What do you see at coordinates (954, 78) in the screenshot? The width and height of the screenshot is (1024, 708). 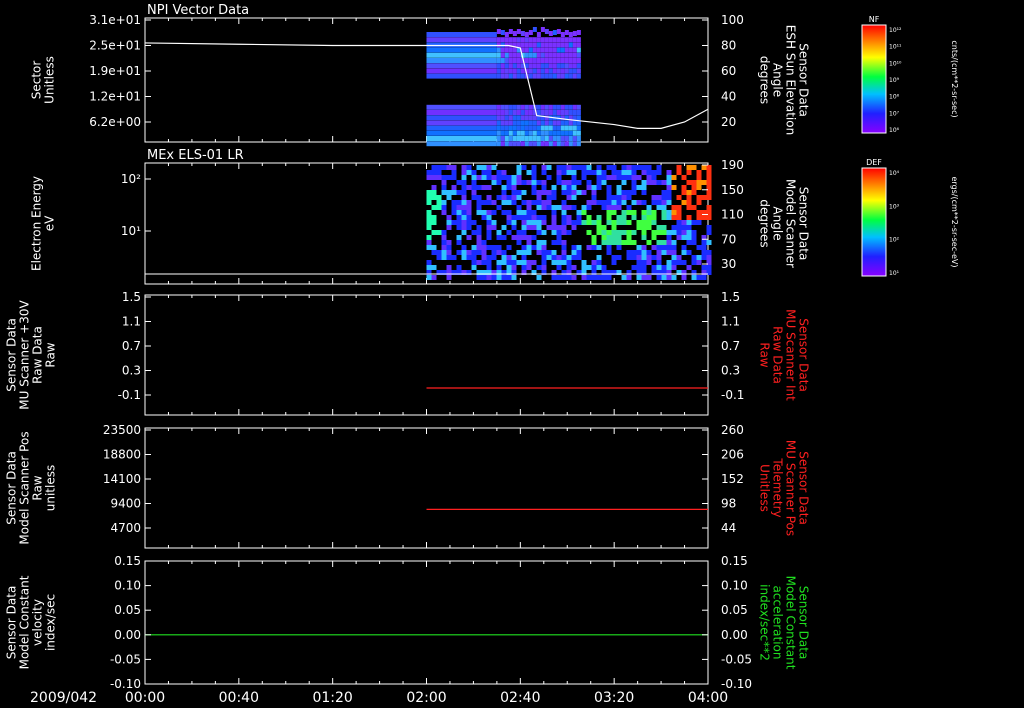 I see `colorbar-units: cnts/(cm**2-sr-sec)` at bounding box center [954, 78].